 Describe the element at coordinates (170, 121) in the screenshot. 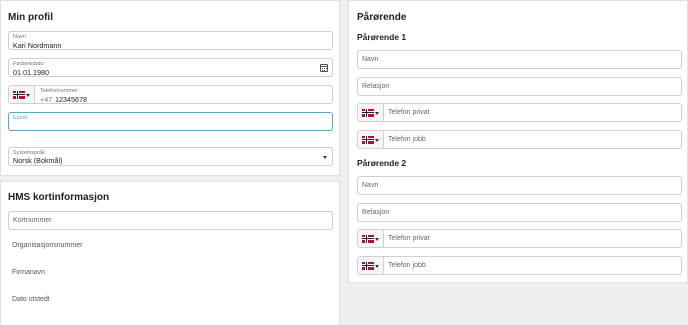

I see `email-field: Epost:` at that location.